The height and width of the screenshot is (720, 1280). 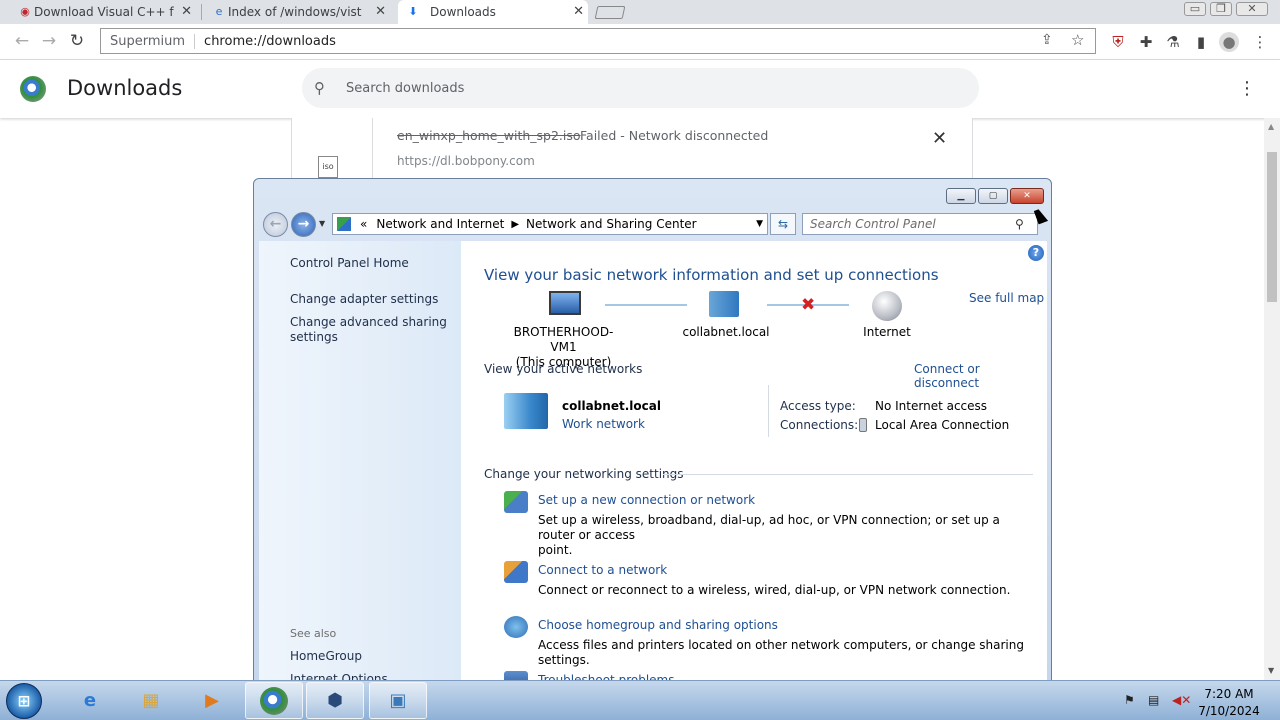 What do you see at coordinates (1260, 42) in the screenshot?
I see `menu-dots-icon: ⋮` at bounding box center [1260, 42].